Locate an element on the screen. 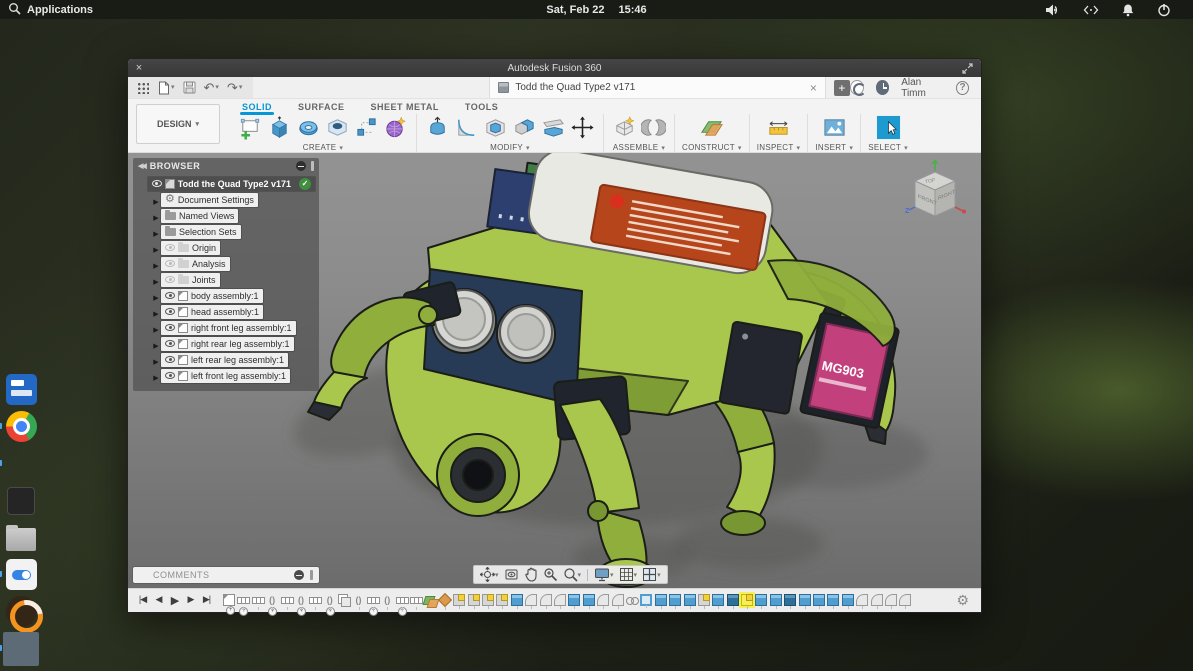 This screenshot has width=1193, height=671. zoom-window-icon: ▾ is located at coordinates (572, 574).